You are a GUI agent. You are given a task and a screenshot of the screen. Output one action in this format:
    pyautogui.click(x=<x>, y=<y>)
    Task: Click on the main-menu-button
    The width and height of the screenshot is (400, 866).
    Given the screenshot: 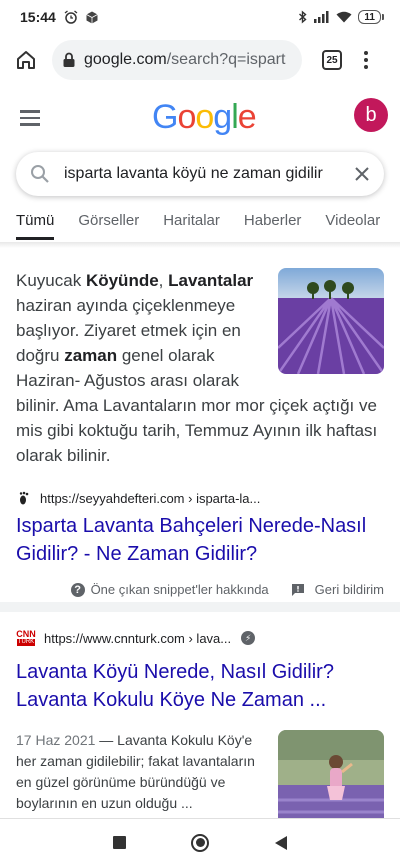 What is the action you would take?
    pyautogui.click(x=30, y=118)
    